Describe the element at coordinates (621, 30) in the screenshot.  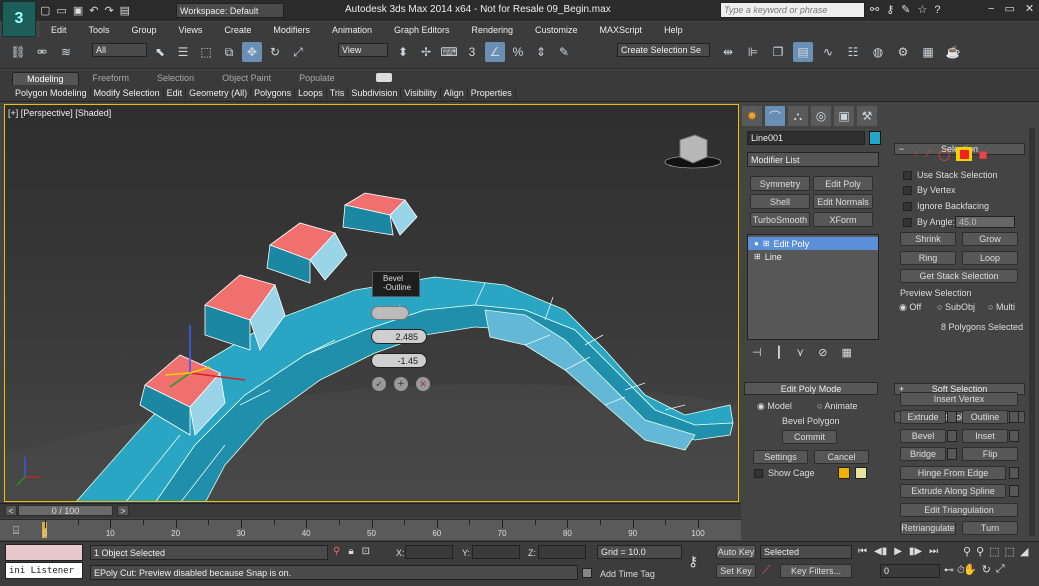
I see `menu-maxscript: MAXScript` at that location.